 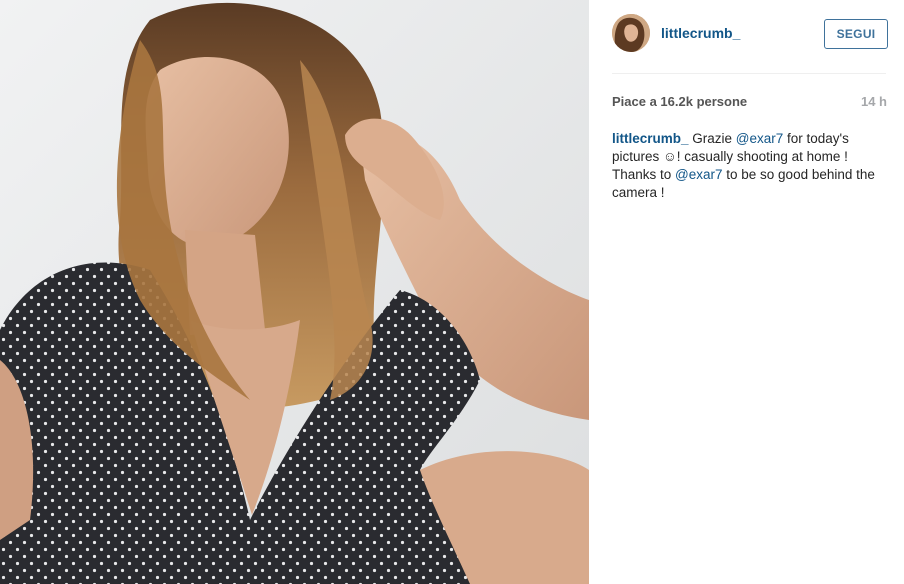 I want to click on caption-mention-2: @exar7, so click(x=698, y=174).